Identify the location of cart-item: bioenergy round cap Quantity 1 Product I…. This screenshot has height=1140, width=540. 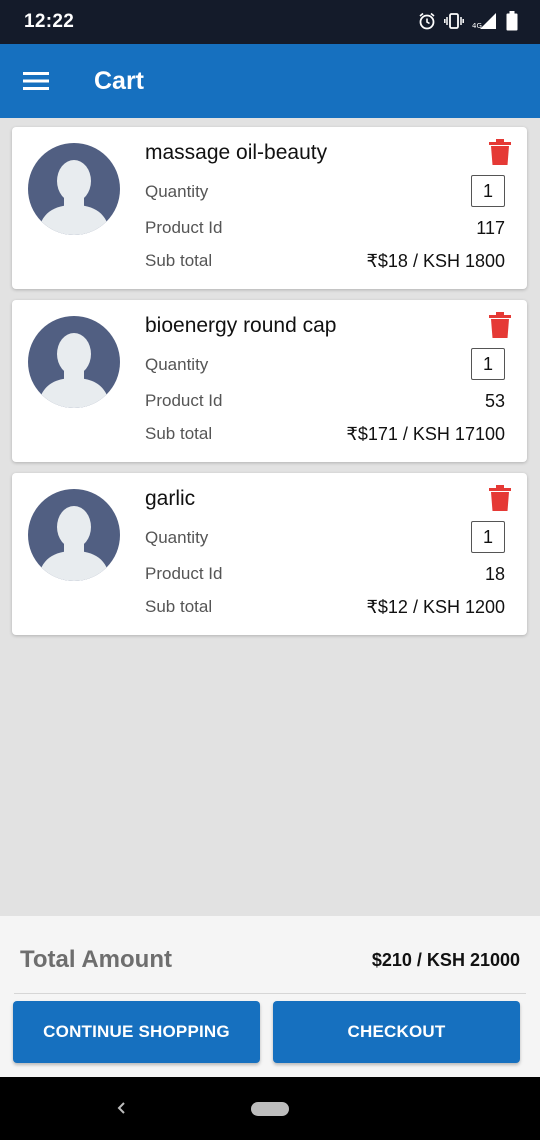
(269, 381).